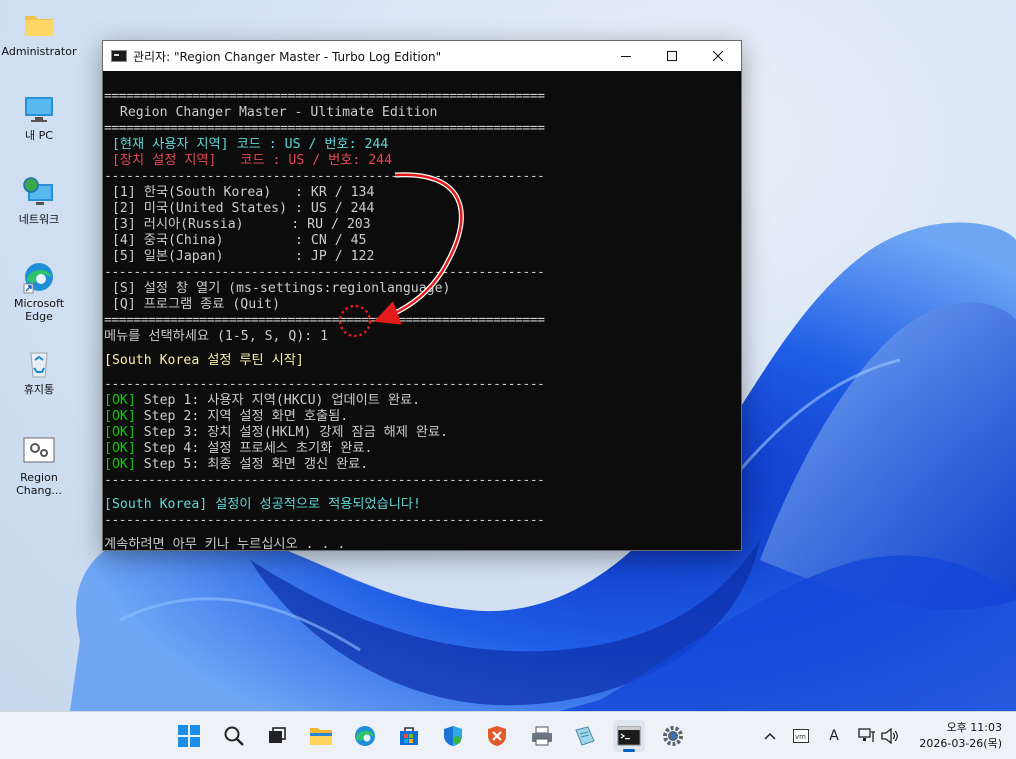 The image size is (1016, 759). Describe the element at coordinates (39, 51) in the screenshot. I see `desktop-icon-label: Administrator` at that location.